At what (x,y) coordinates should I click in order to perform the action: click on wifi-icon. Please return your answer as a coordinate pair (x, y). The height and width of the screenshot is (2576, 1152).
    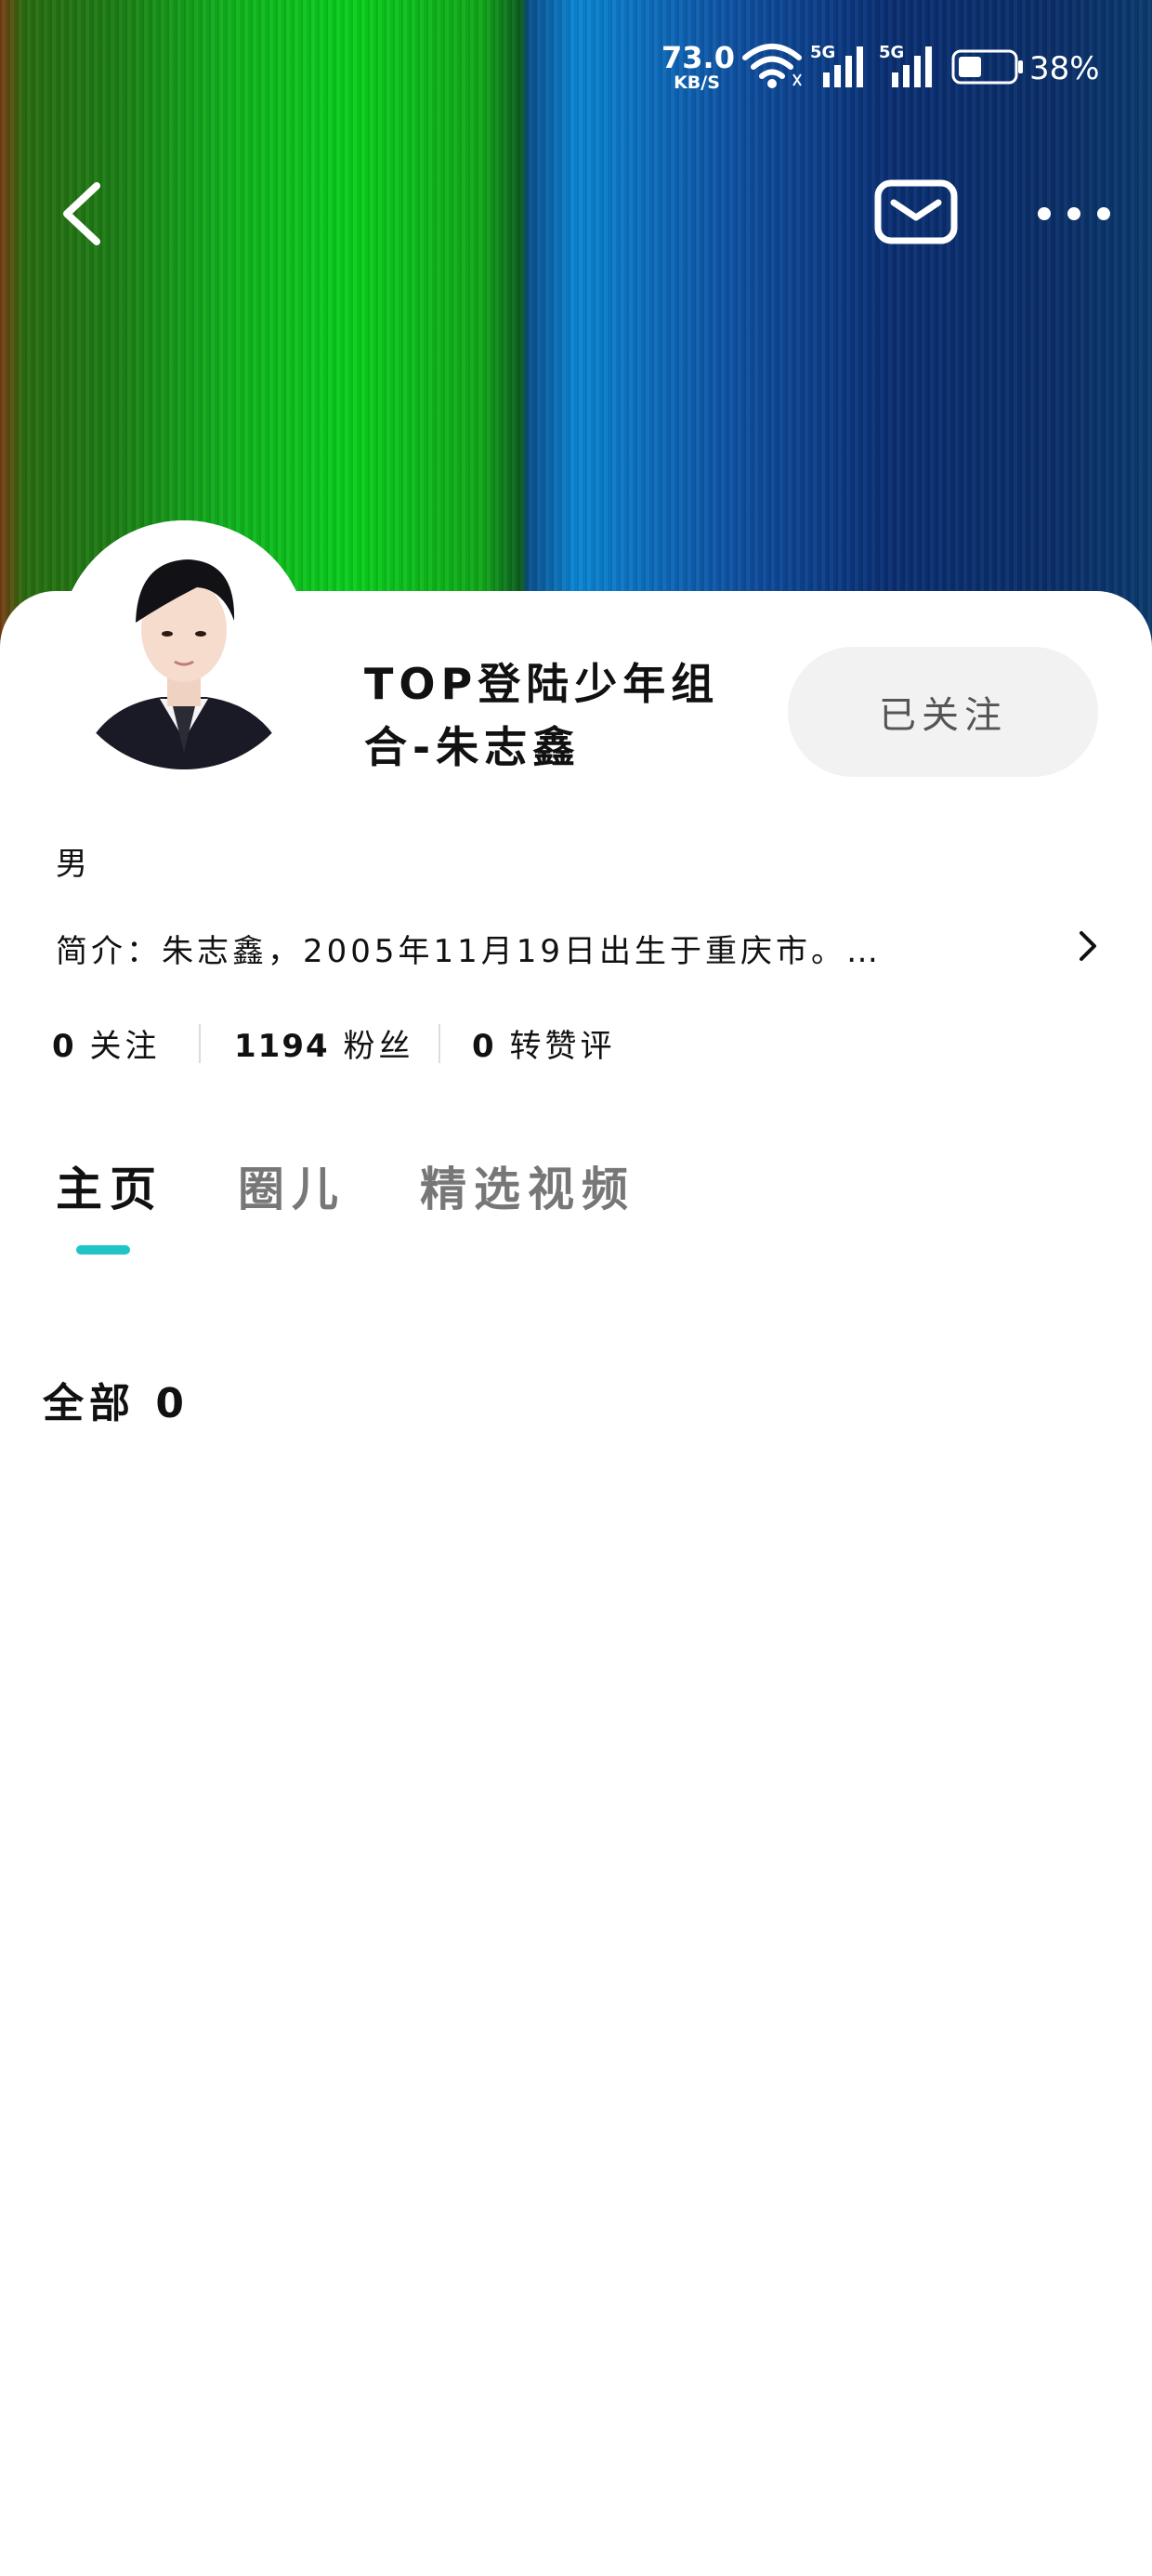
    Looking at the image, I should click on (772, 66).